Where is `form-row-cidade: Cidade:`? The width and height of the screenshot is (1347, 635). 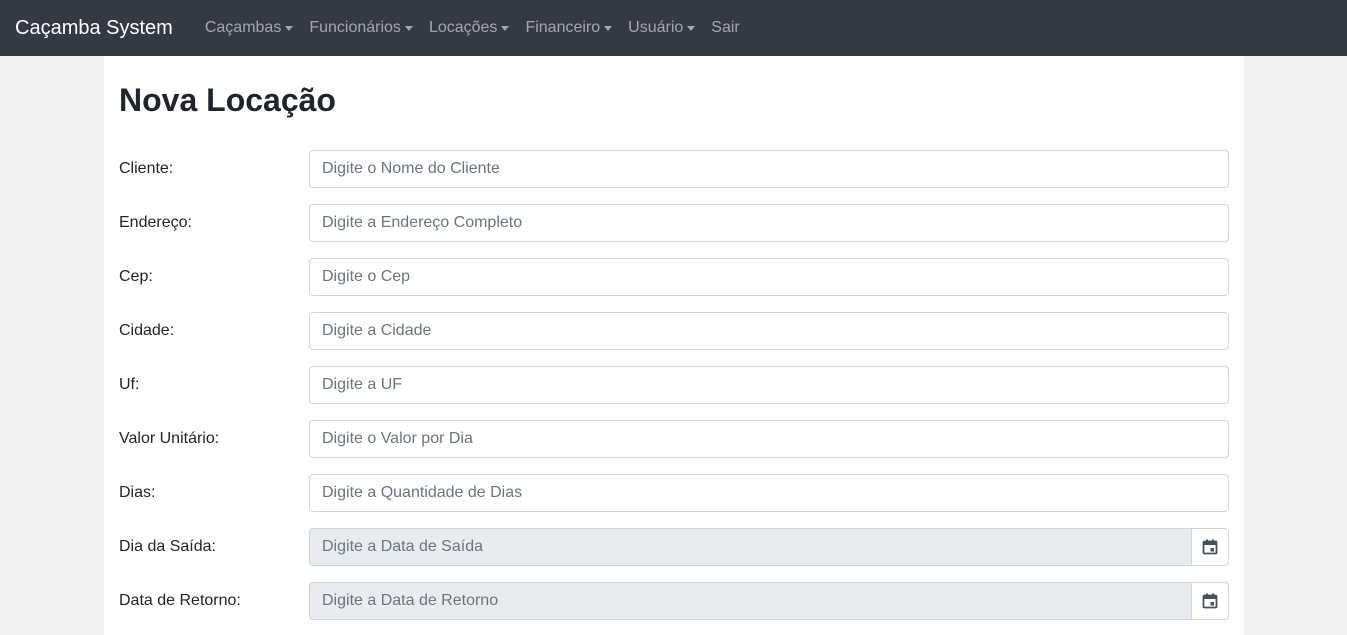 form-row-cidade: Cidade: is located at coordinates (674, 331).